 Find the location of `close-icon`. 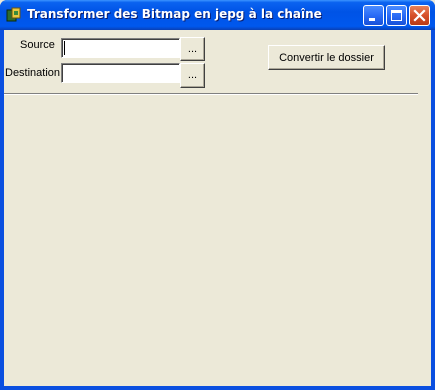

close-icon is located at coordinates (419, 15).